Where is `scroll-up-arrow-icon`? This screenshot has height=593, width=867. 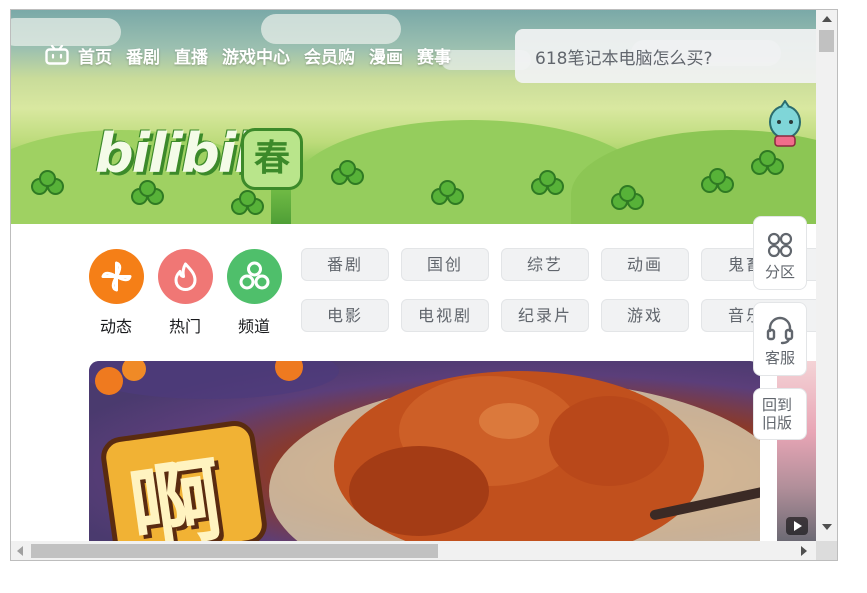
scroll-up-arrow-icon is located at coordinates (827, 19).